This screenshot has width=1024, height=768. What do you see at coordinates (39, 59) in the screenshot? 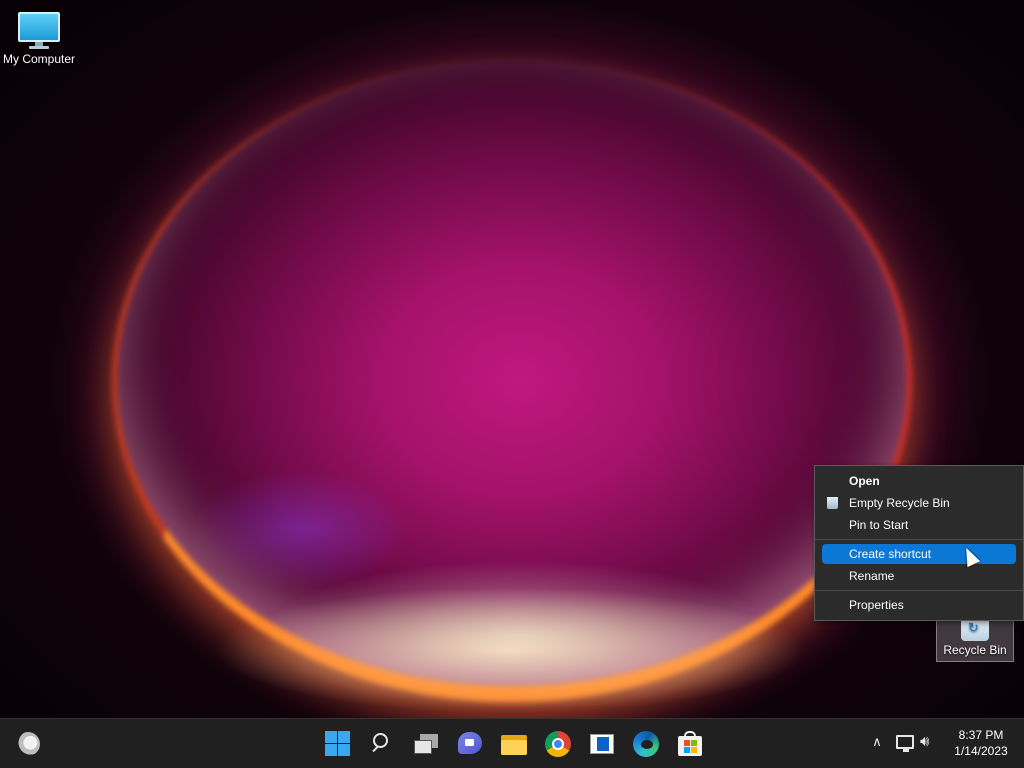
I see `desktop-icon-label: My Computer` at bounding box center [39, 59].